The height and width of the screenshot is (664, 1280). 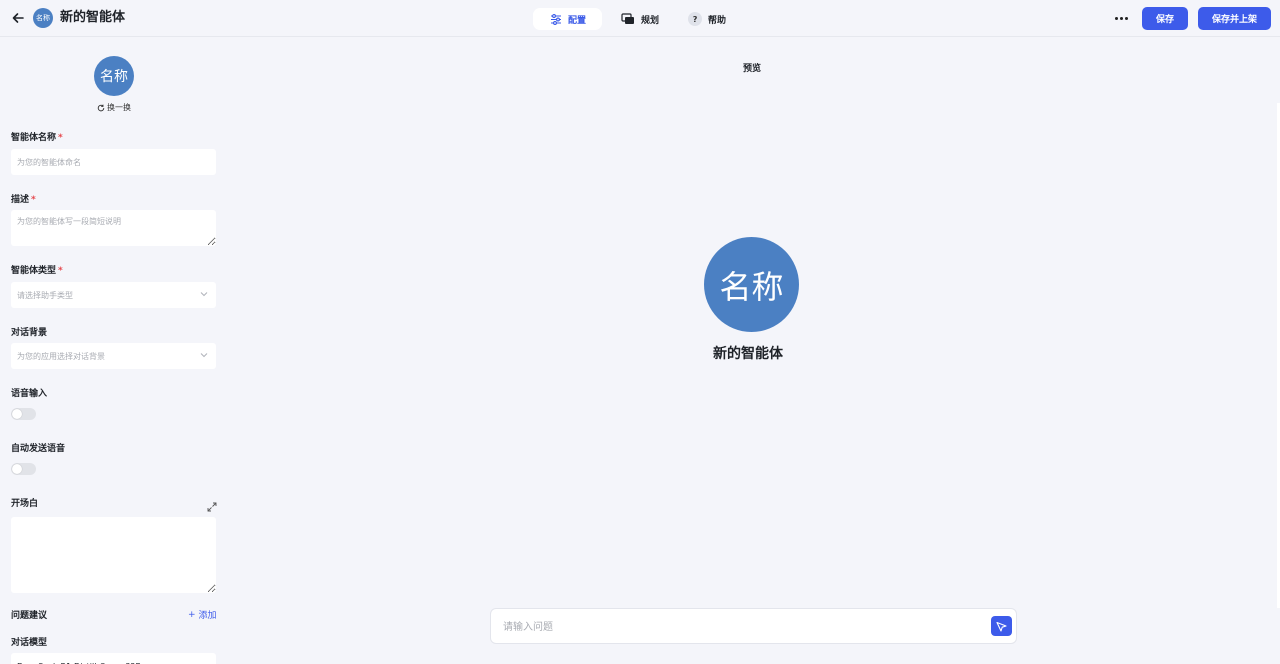 I want to click on sliders-icon, so click(x=556, y=19).